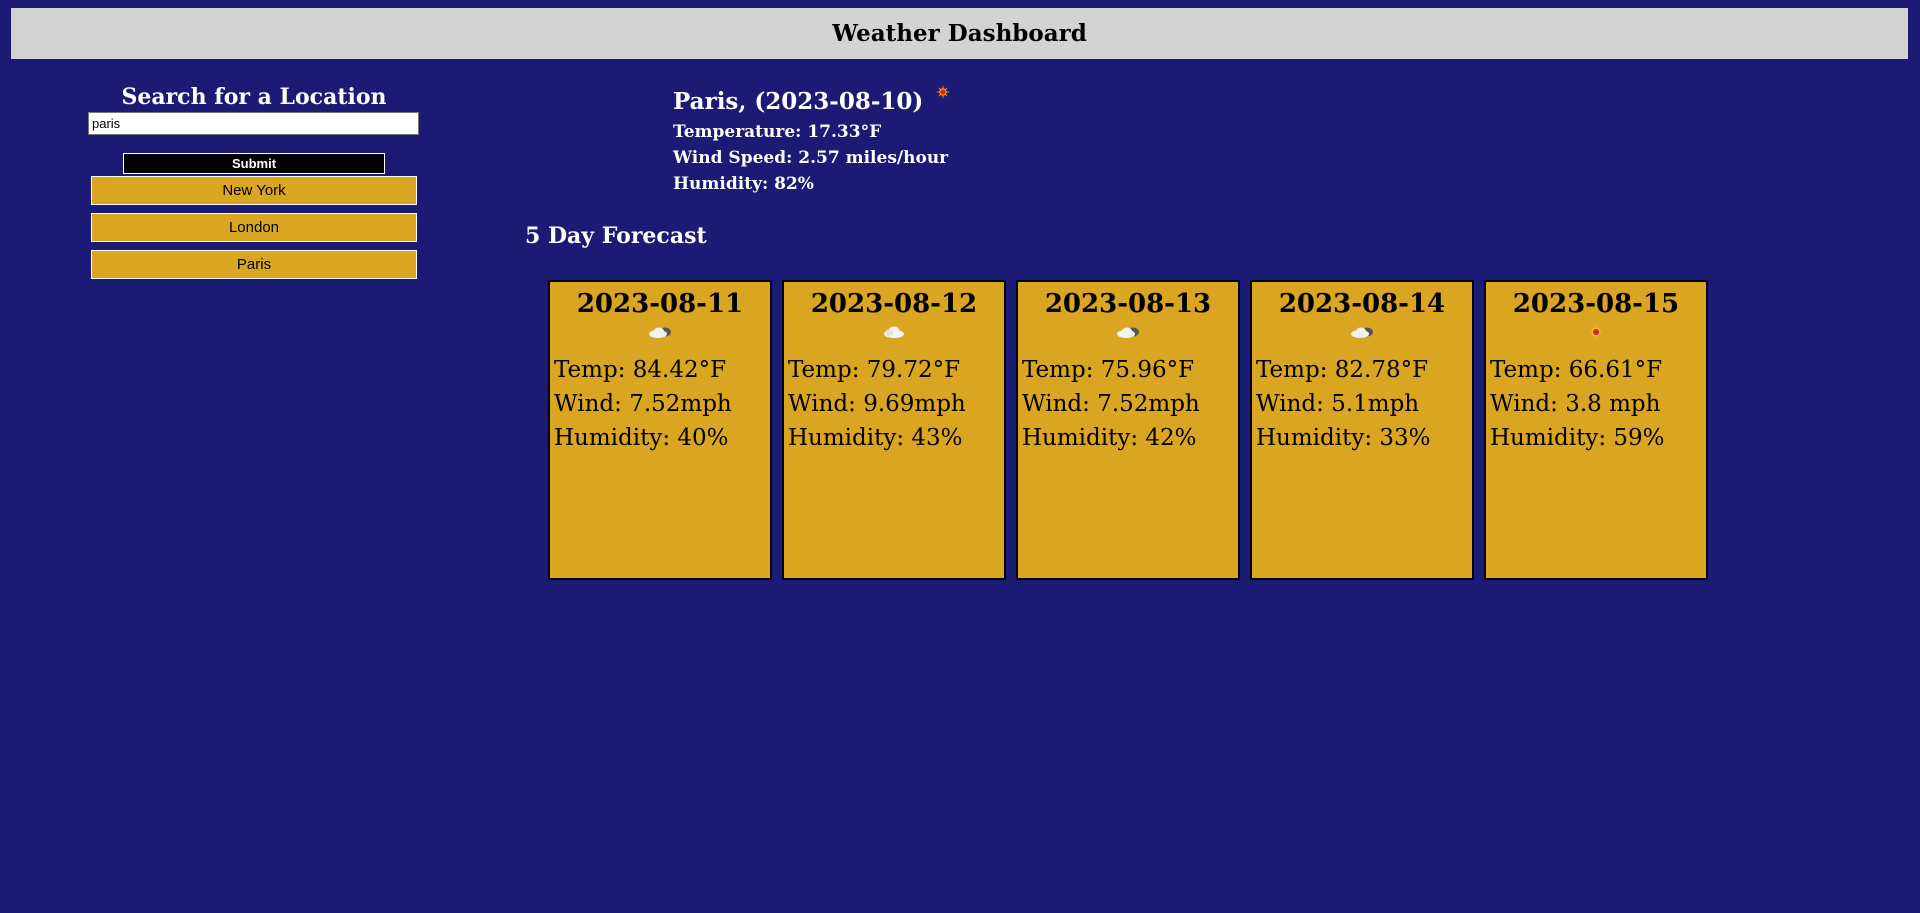 The width and height of the screenshot is (1920, 913). Describe the element at coordinates (616, 236) in the screenshot. I see `forecast-title: 5 Day Forecast` at that location.